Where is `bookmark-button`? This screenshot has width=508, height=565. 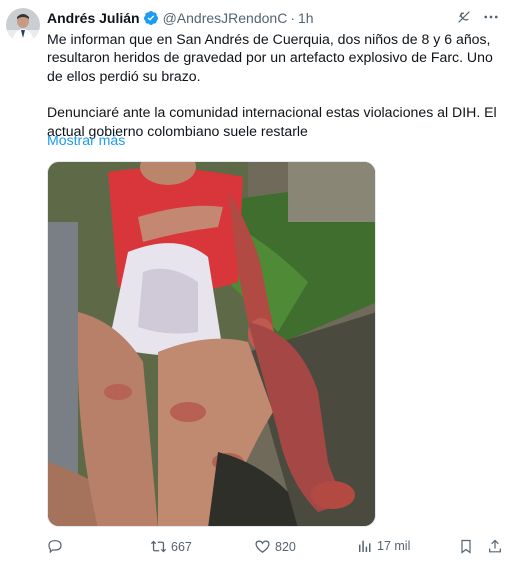 bookmark-button is located at coordinates (466, 546).